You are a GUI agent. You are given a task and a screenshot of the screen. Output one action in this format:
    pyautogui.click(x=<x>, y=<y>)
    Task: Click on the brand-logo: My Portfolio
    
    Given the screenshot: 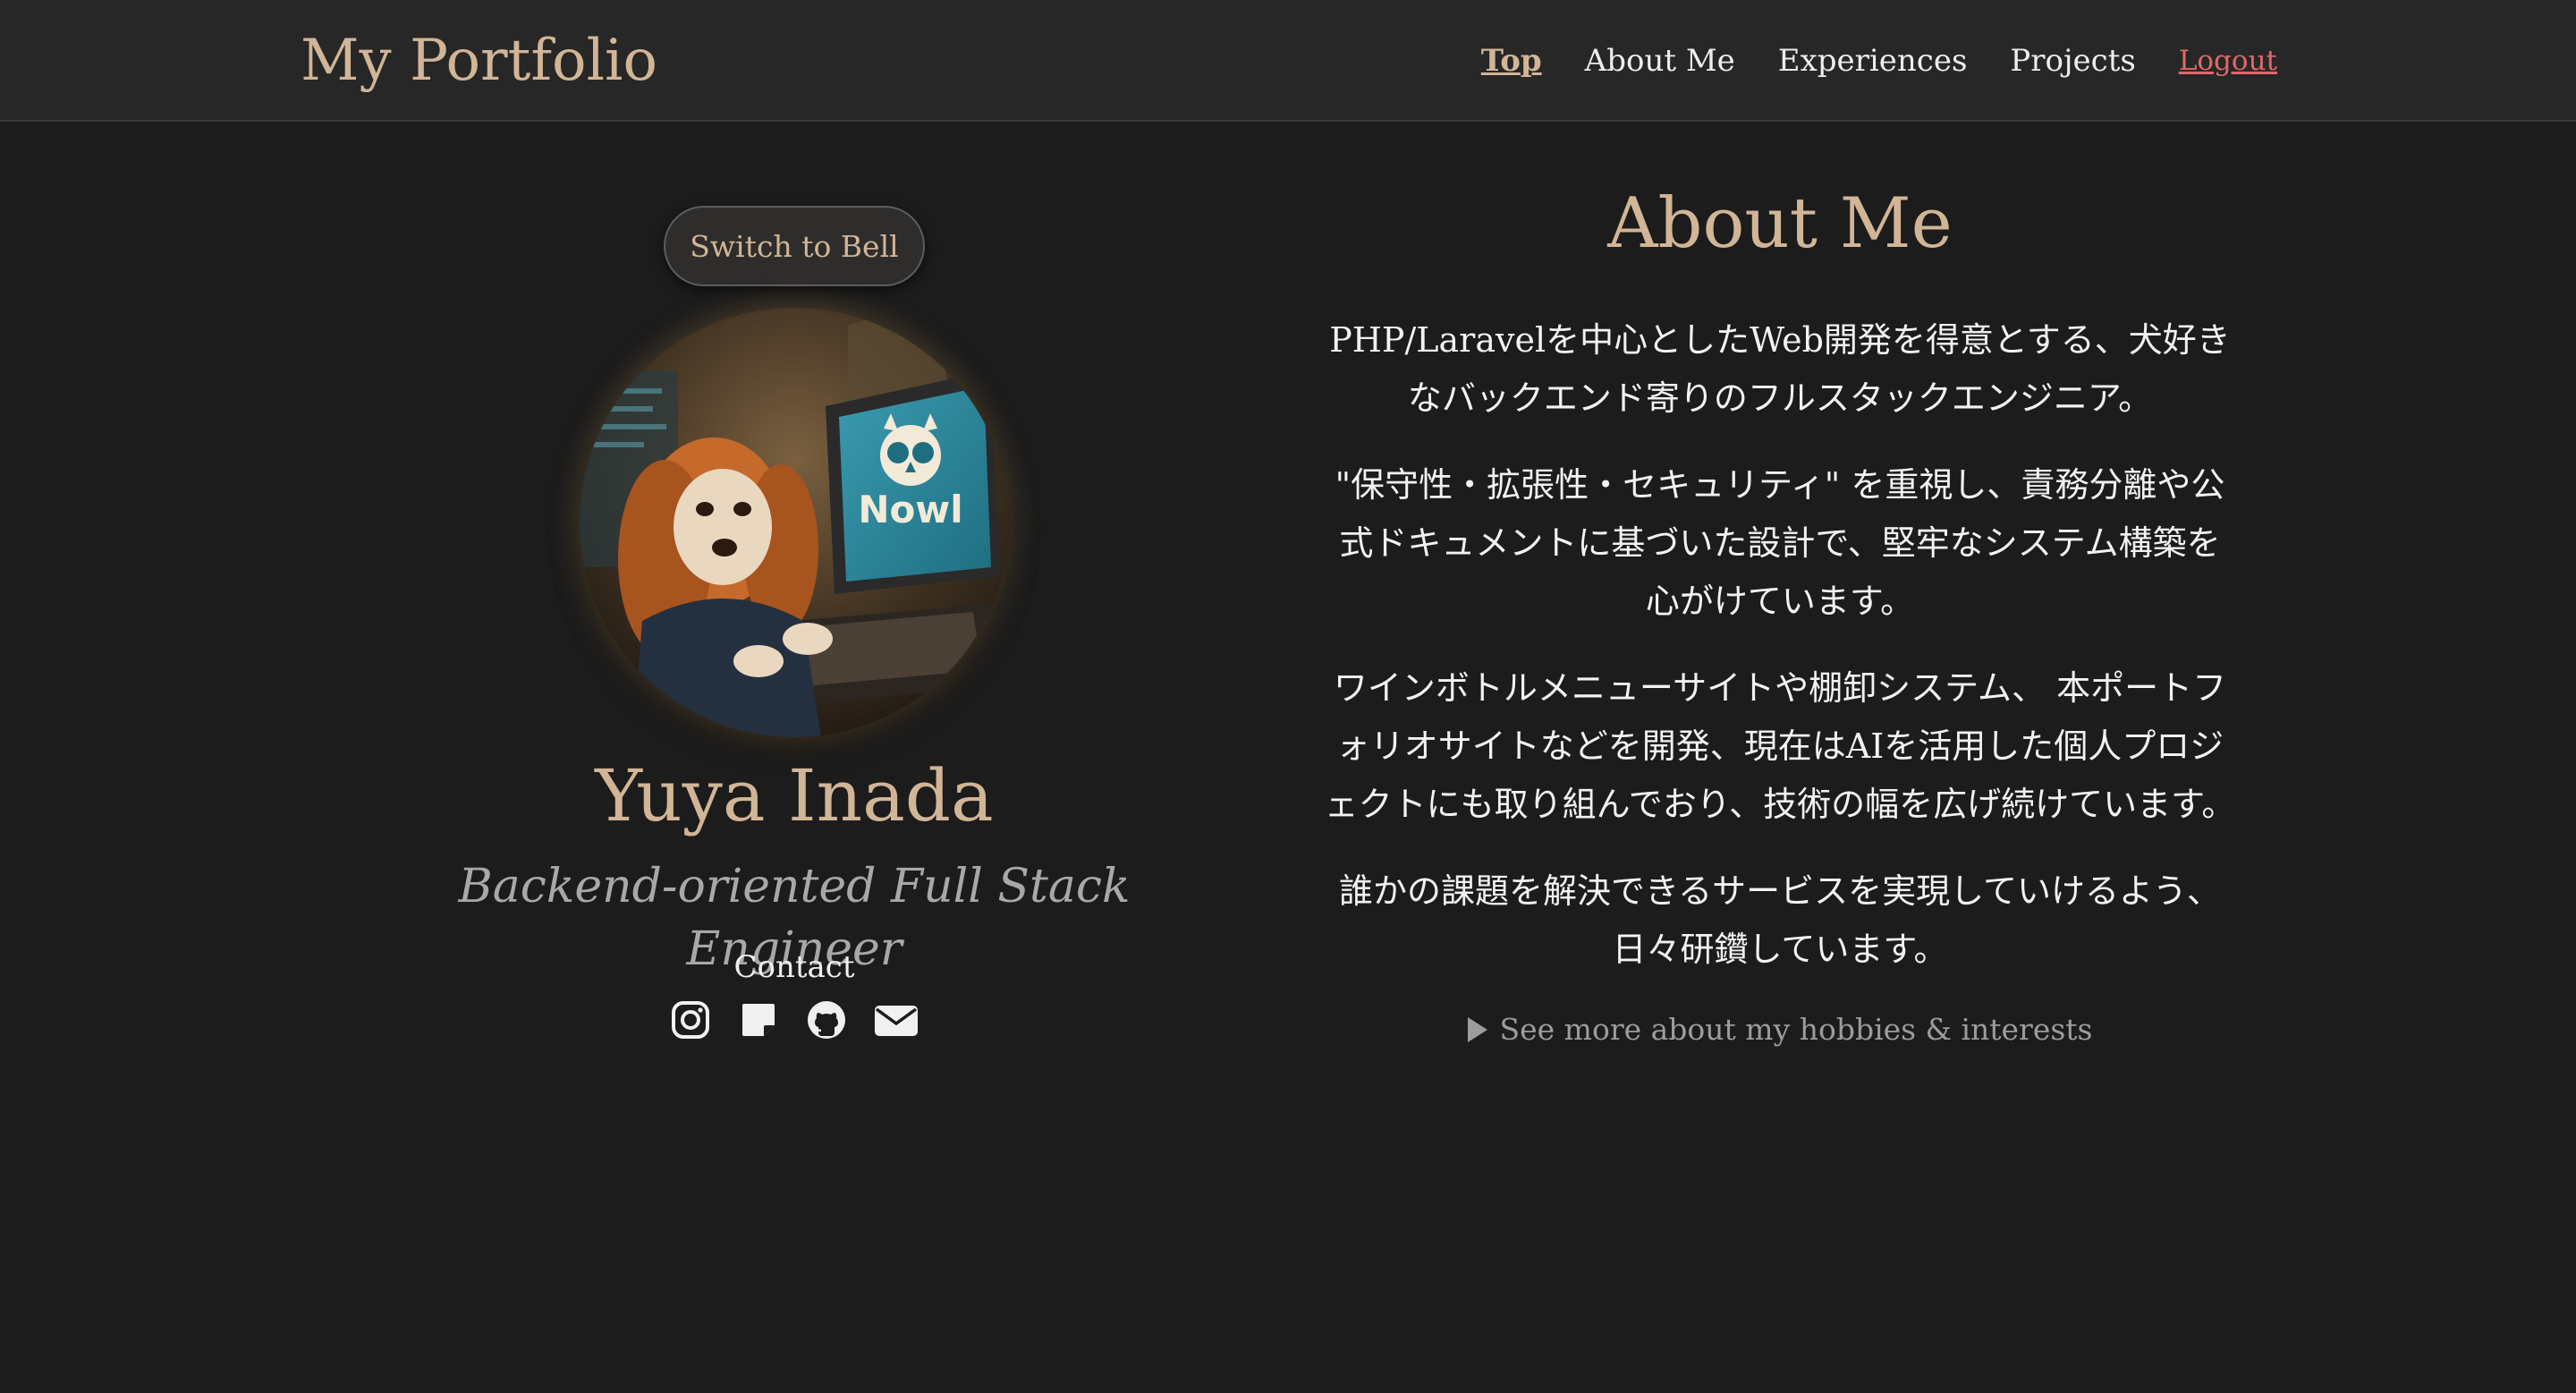 What is the action you would take?
    pyautogui.click(x=479, y=60)
    